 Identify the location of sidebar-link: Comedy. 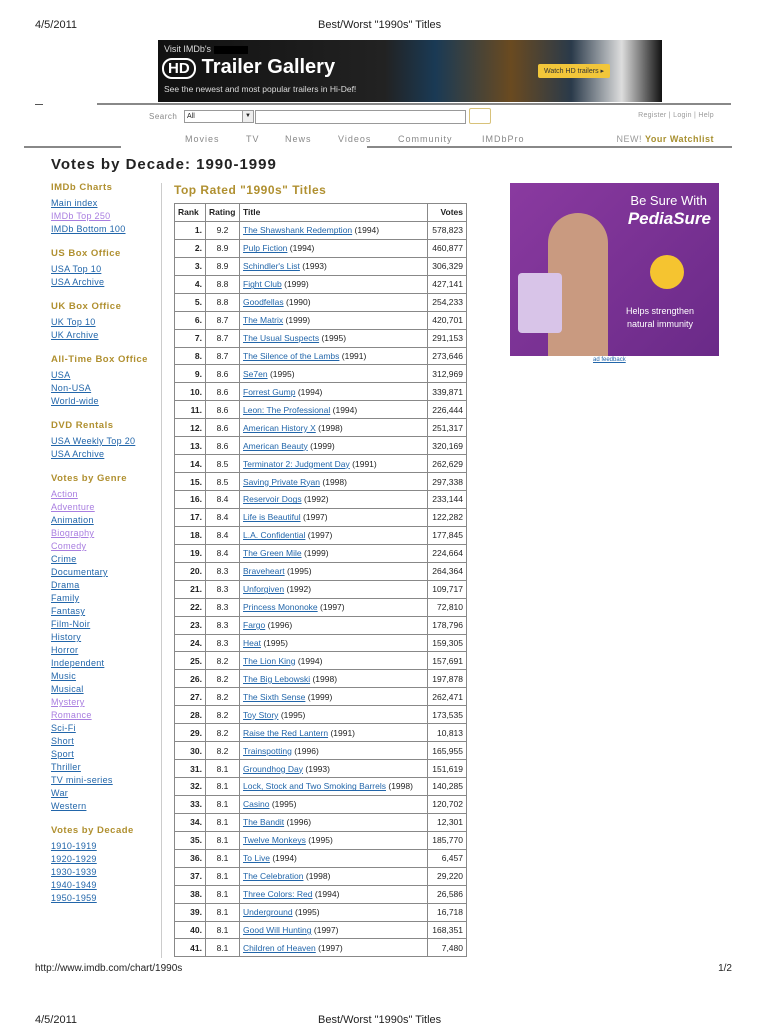
(106, 546).